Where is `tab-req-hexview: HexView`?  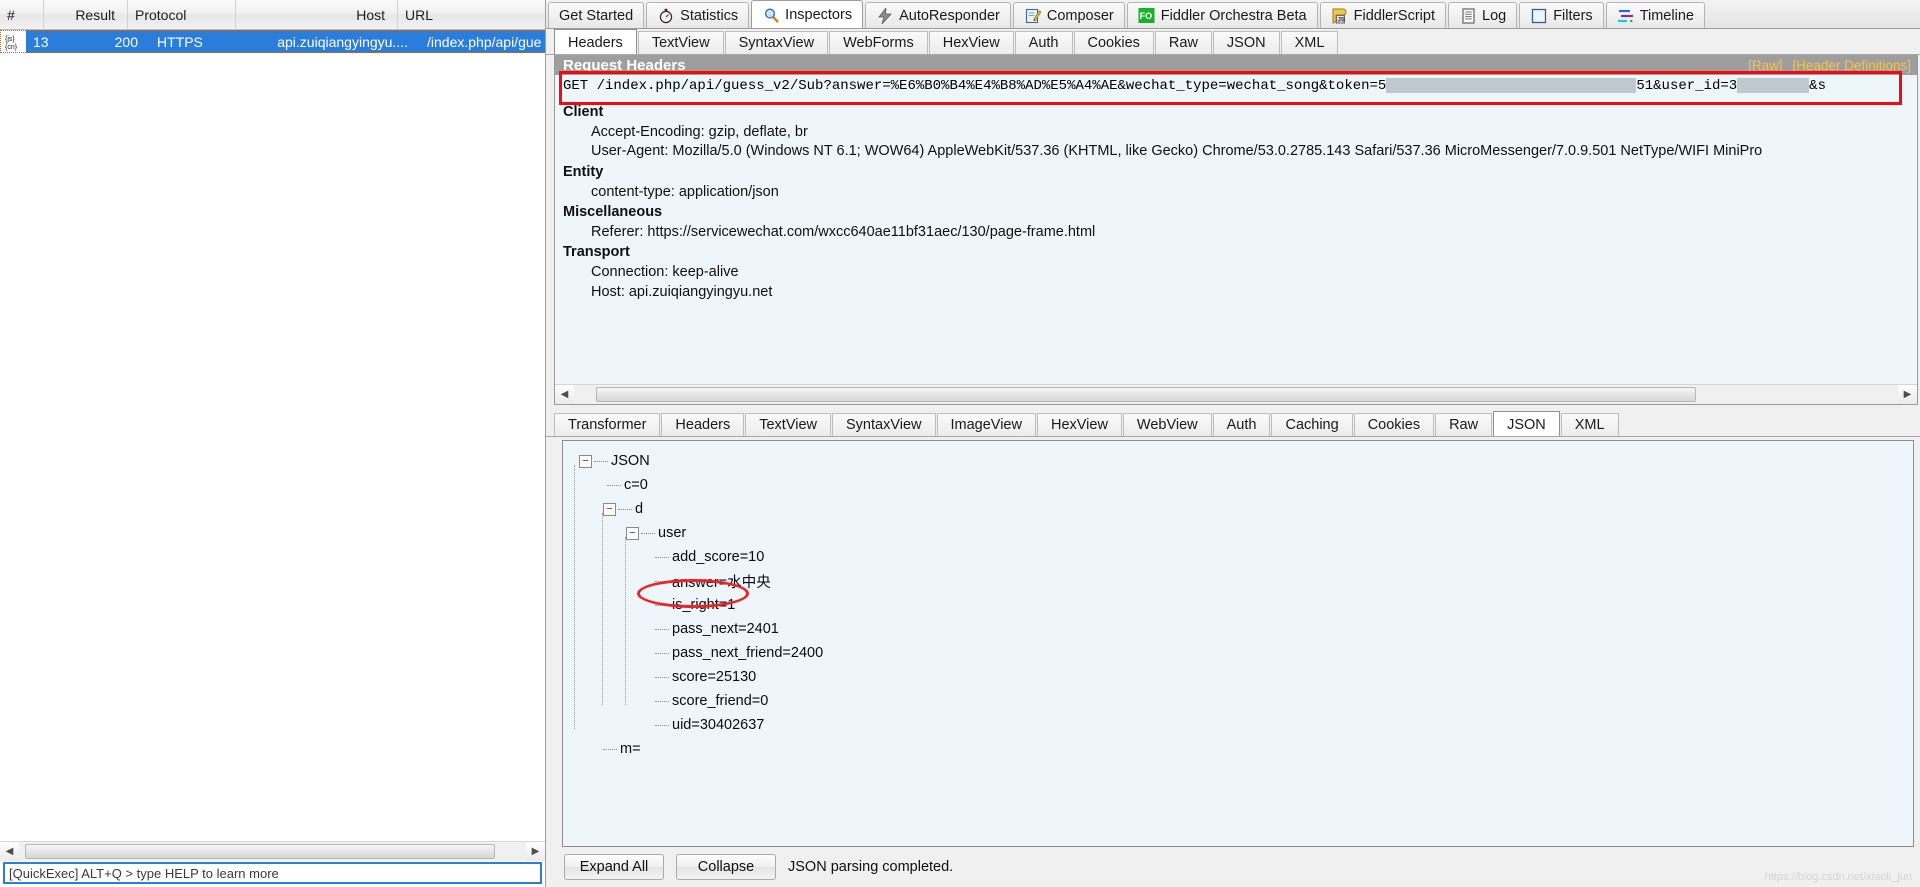 tab-req-hexview: HexView is located at coordinates (971, 42).